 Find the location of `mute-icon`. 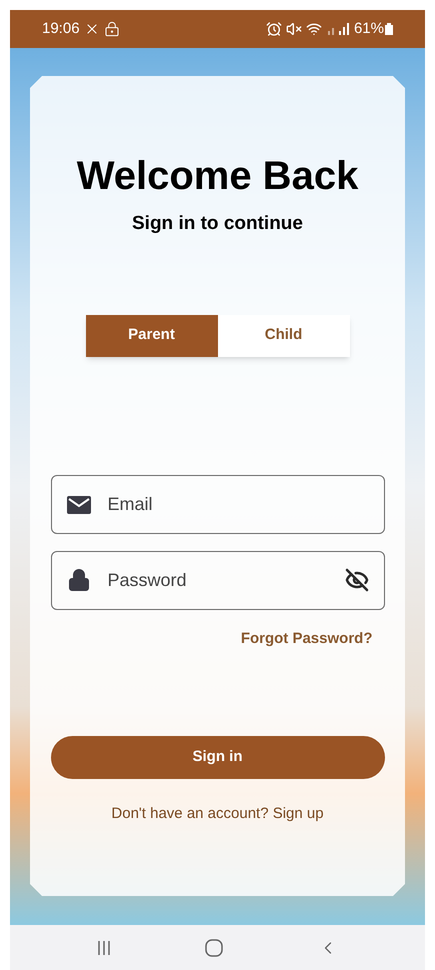

mute-icon is located at coordinates (294, 29).